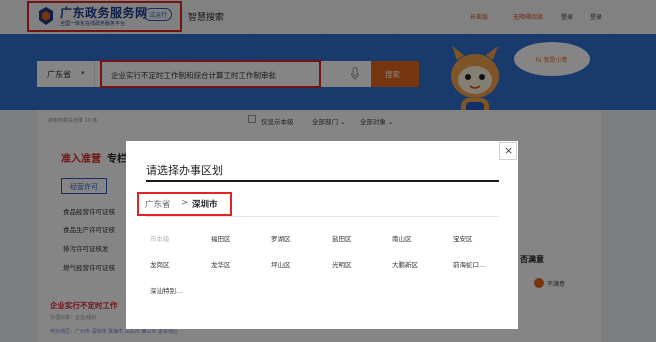 This screenshot has width=656, height=342. Describe the element at coordinates (281, 264) in the screenshot. I see `district-option: 坪山区` at that location.